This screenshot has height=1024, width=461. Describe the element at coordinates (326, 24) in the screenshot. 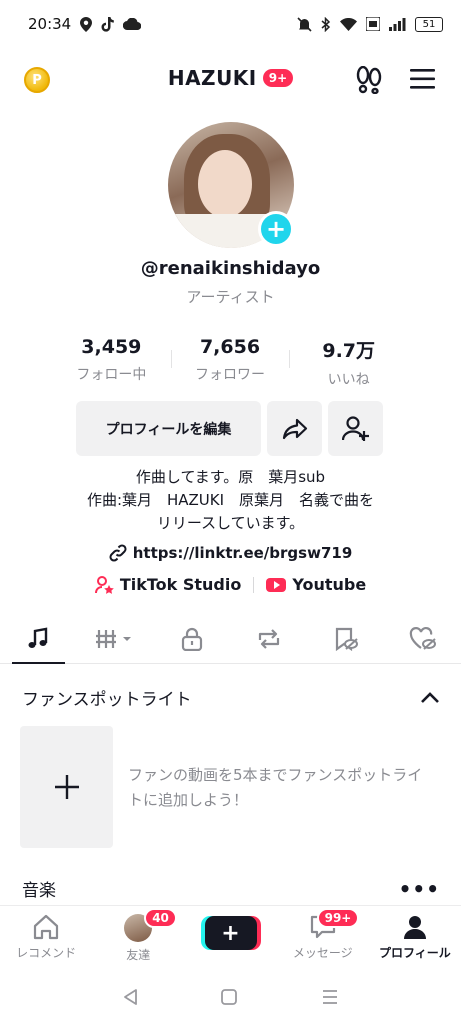

I see `bluetooth-icon` at that location.